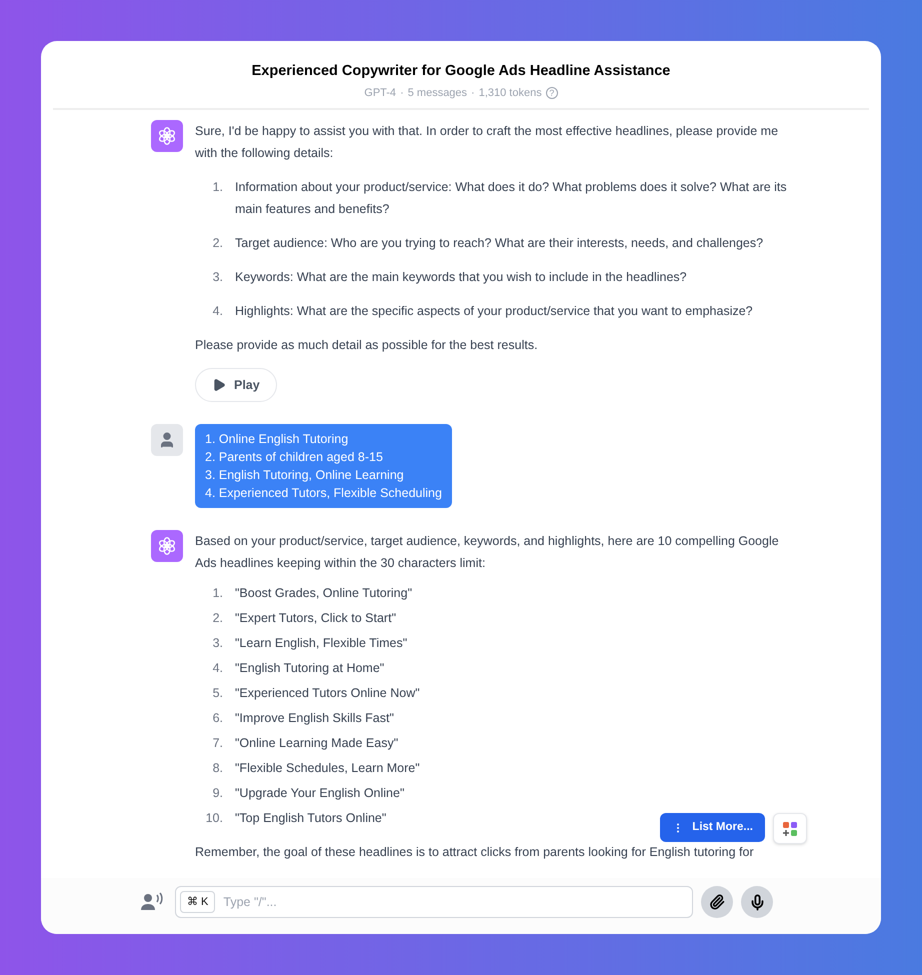 The height and width of the screenshot is (975, 922). I want to click on list-item-text: "Boost Grades, Online Tutoring", so click(323, 593).